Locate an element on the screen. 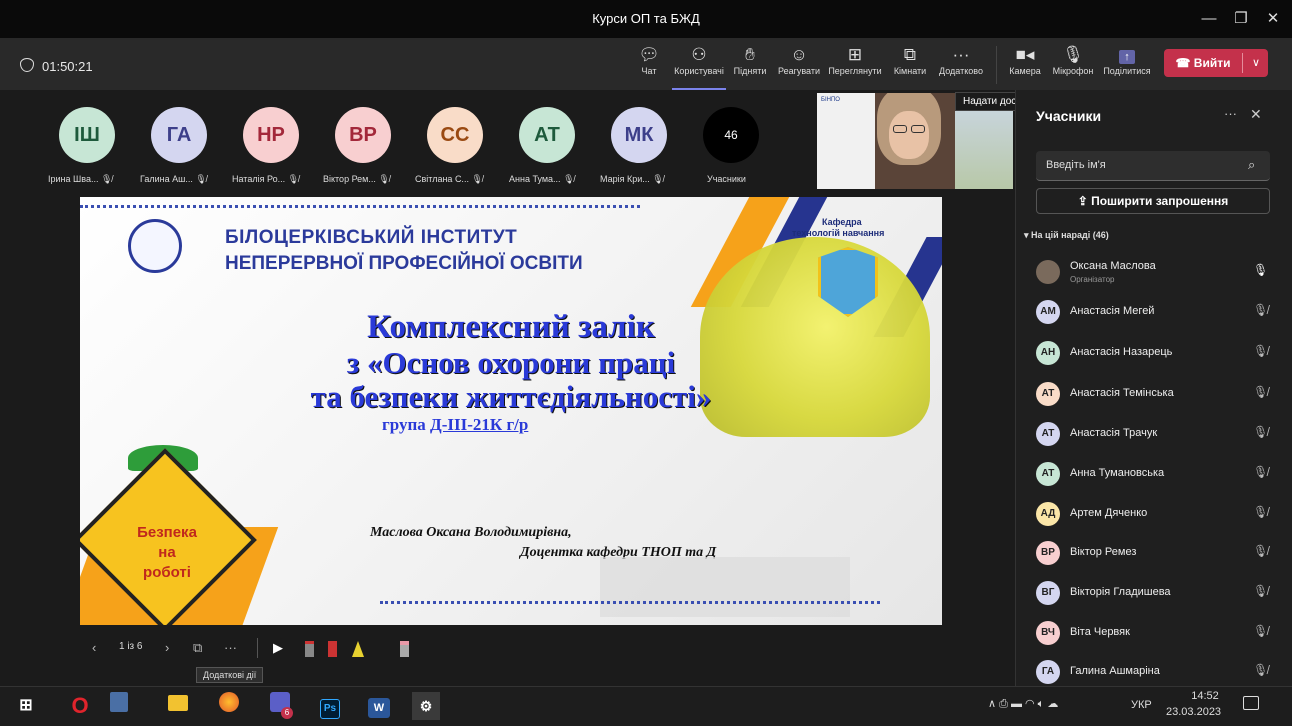  smile-icon: ☺ is located at coordinates (799, 54).